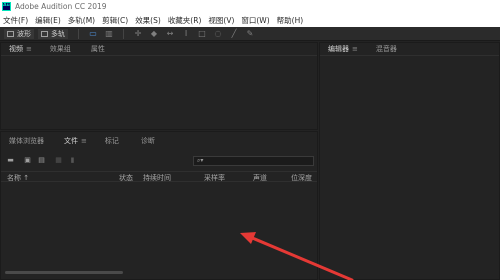 The width and height of the screenshot is (500, 280). I want to click on search-input: ⌕▾, so click(253, 161).